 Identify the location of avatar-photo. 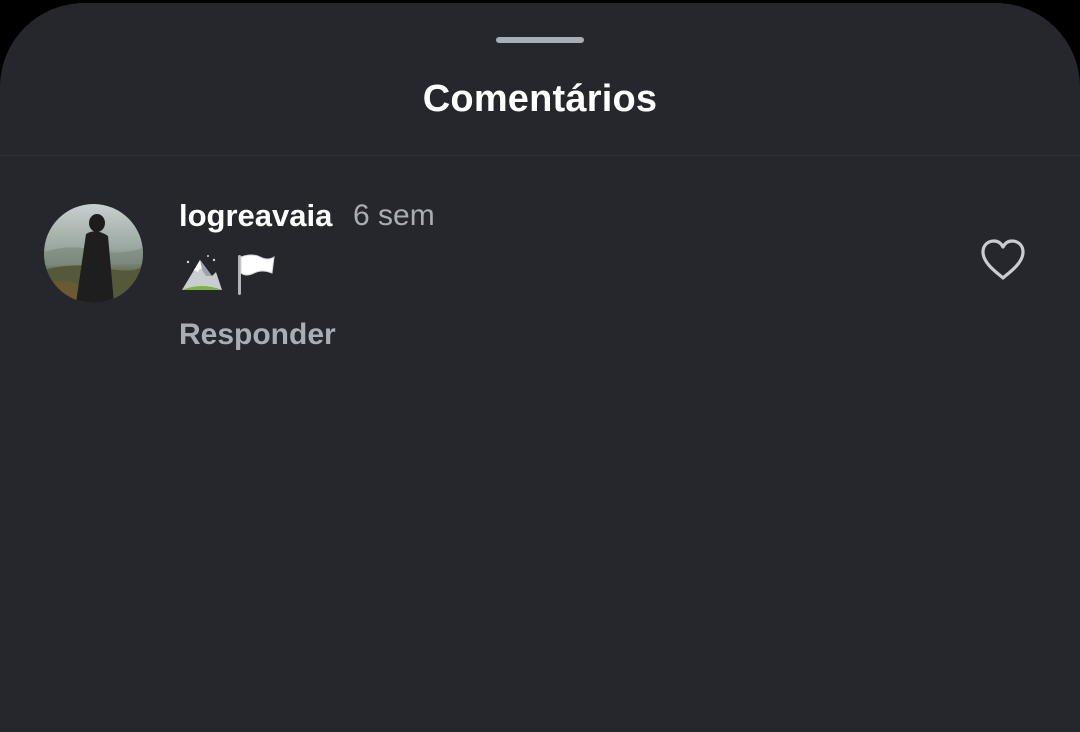
(93, 253).